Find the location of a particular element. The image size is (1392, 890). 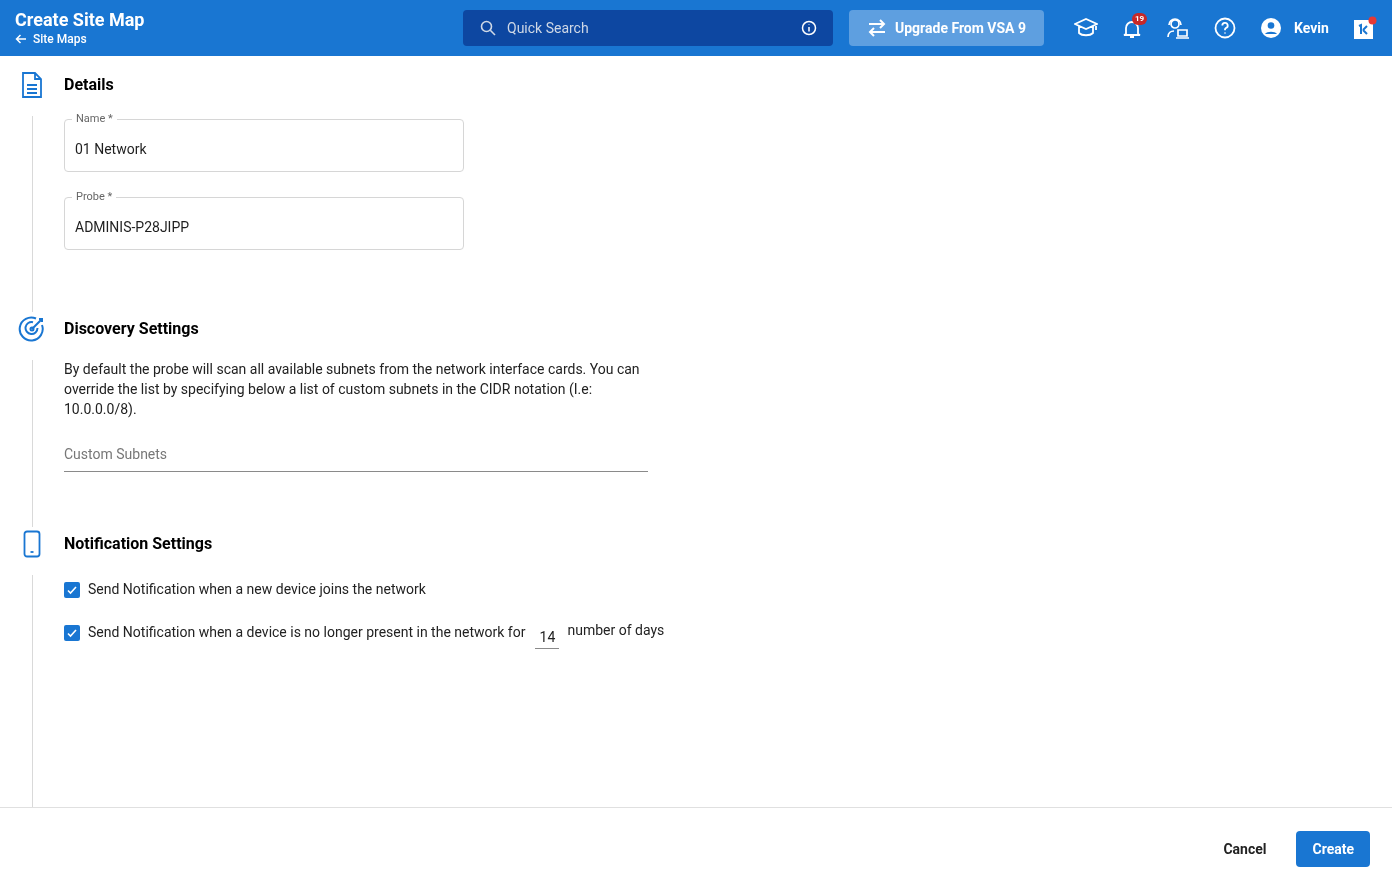

section-title: Notification Settings is located at coordinates (139, 544).